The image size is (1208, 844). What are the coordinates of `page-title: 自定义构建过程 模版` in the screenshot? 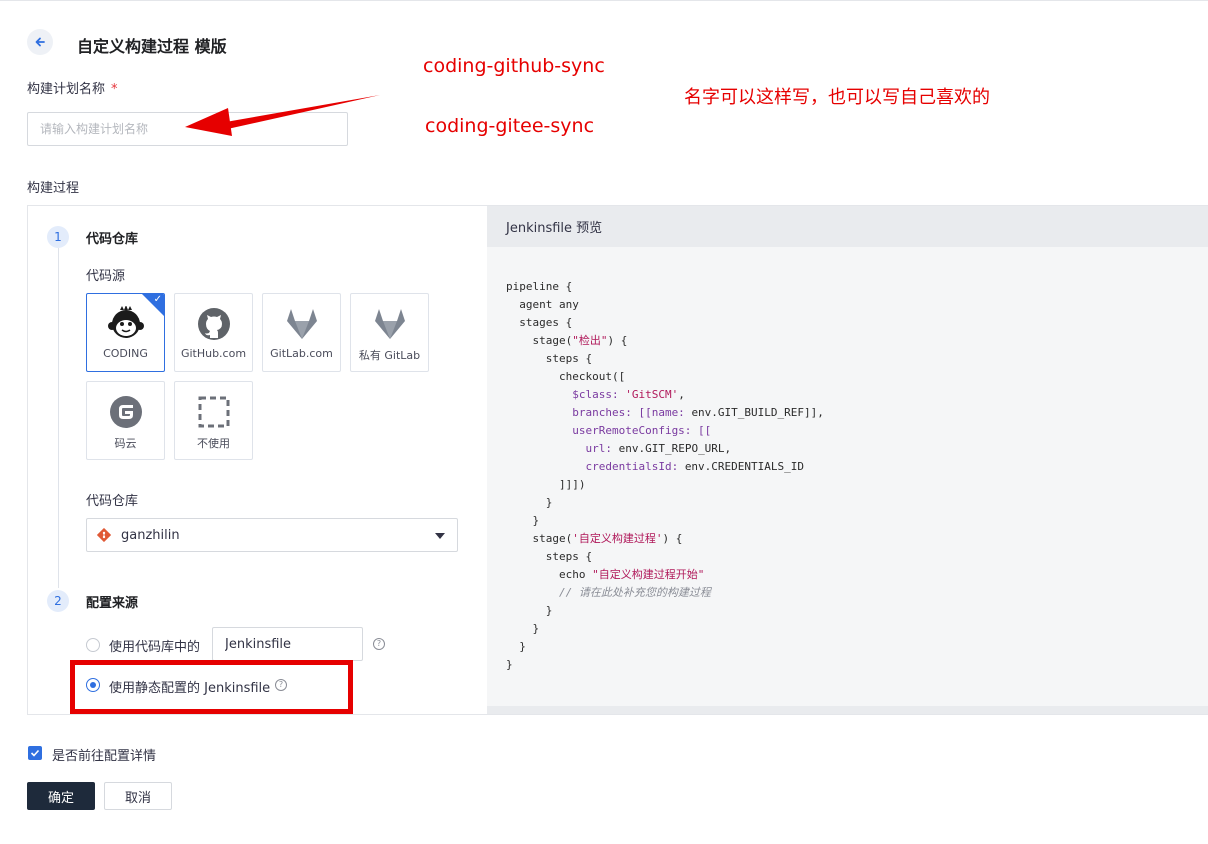 It's located at (152, 46).